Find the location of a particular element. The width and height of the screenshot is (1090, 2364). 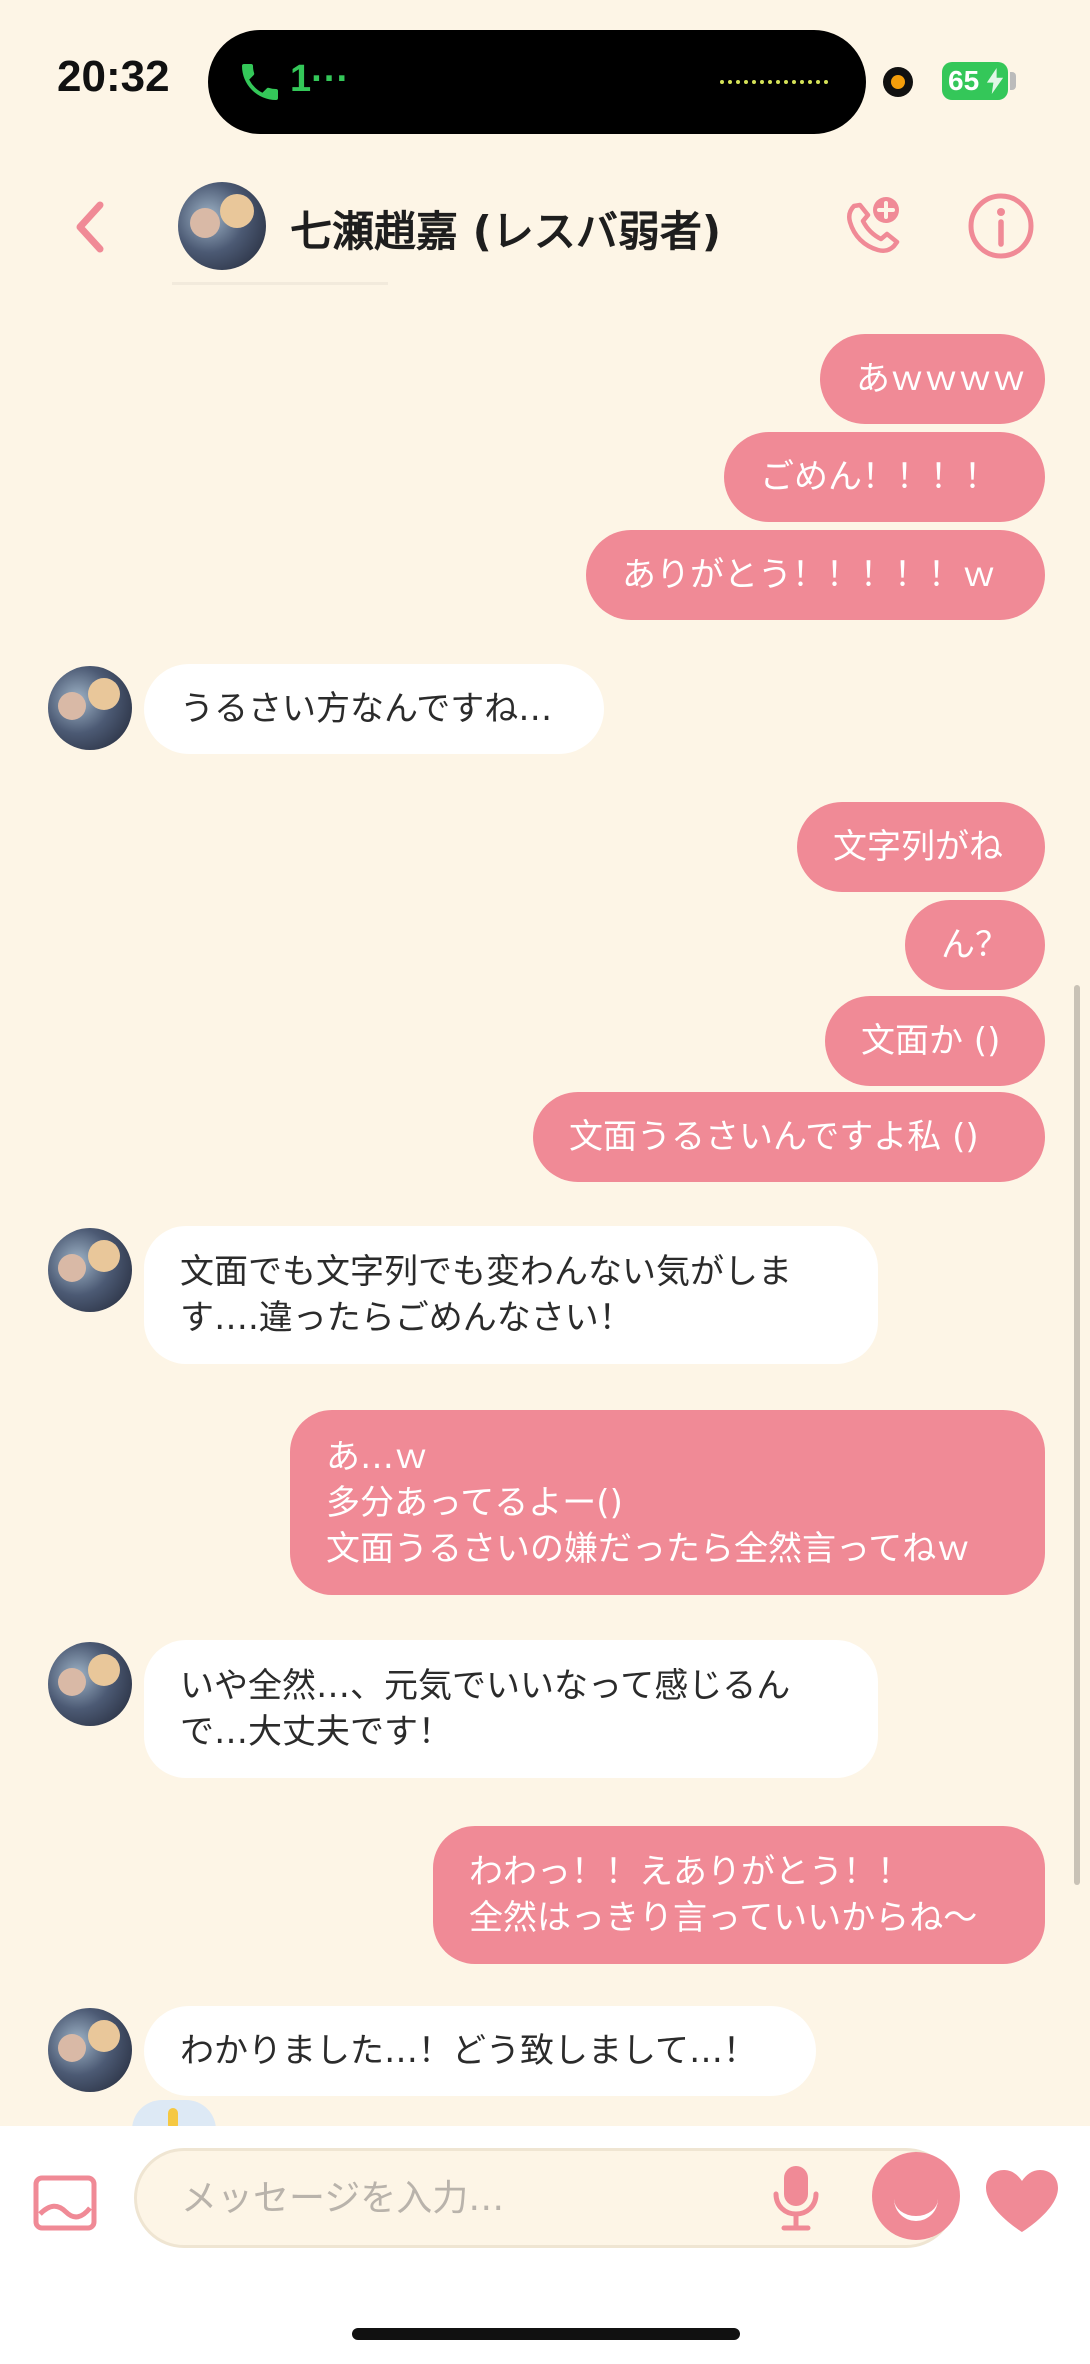

message-text-line: す….違ったらごめんなさい！ is located at coordinates (406, 1318).